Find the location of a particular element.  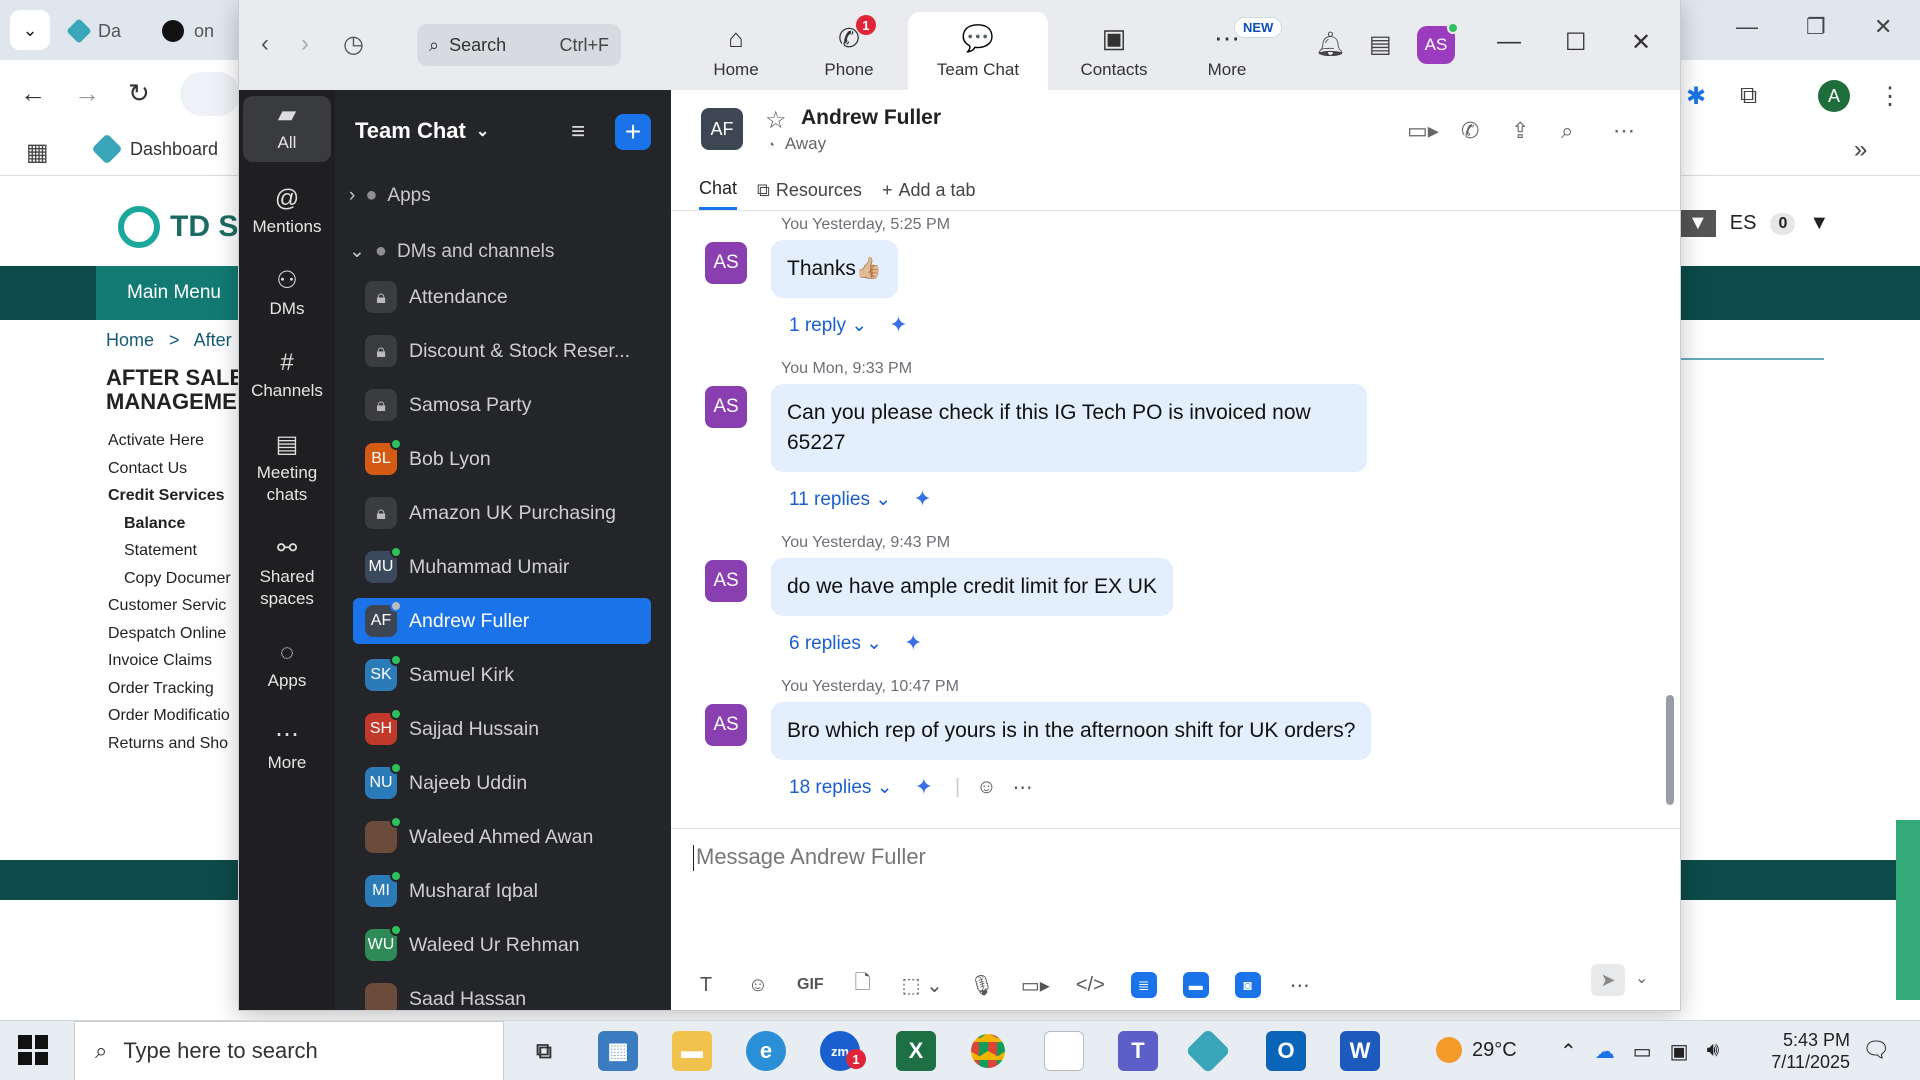

section-apps: › ● Apps is located at coordinates (390, 195).